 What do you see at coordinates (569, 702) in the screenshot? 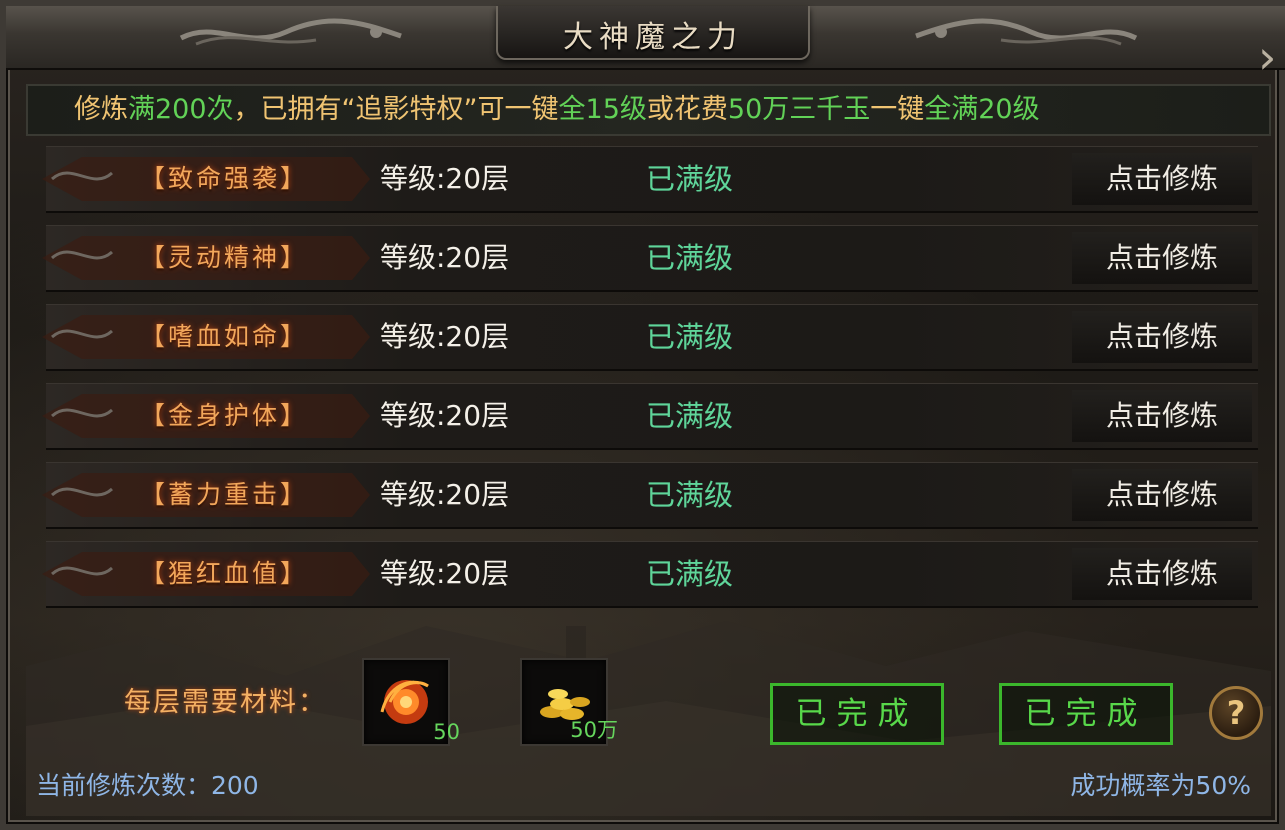
I see `material-slot: 50万` at bounding box center [569, 702].